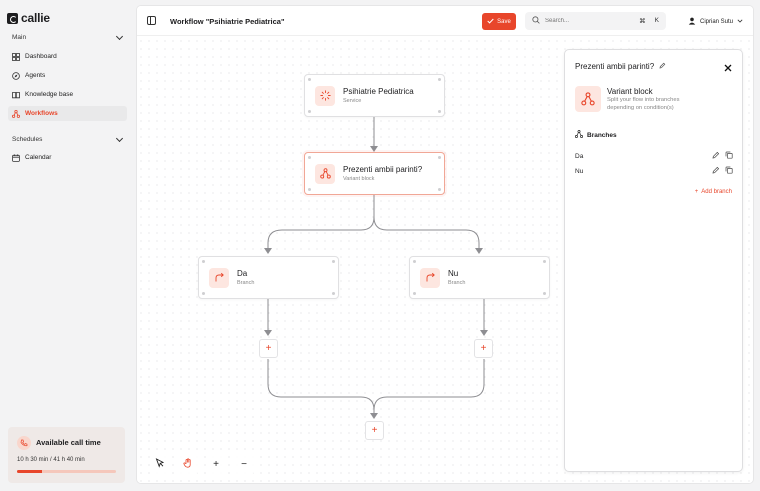 This screenshot has height=491, width=760. I want to click on search-box: ⌘ K, so click(595, 21).